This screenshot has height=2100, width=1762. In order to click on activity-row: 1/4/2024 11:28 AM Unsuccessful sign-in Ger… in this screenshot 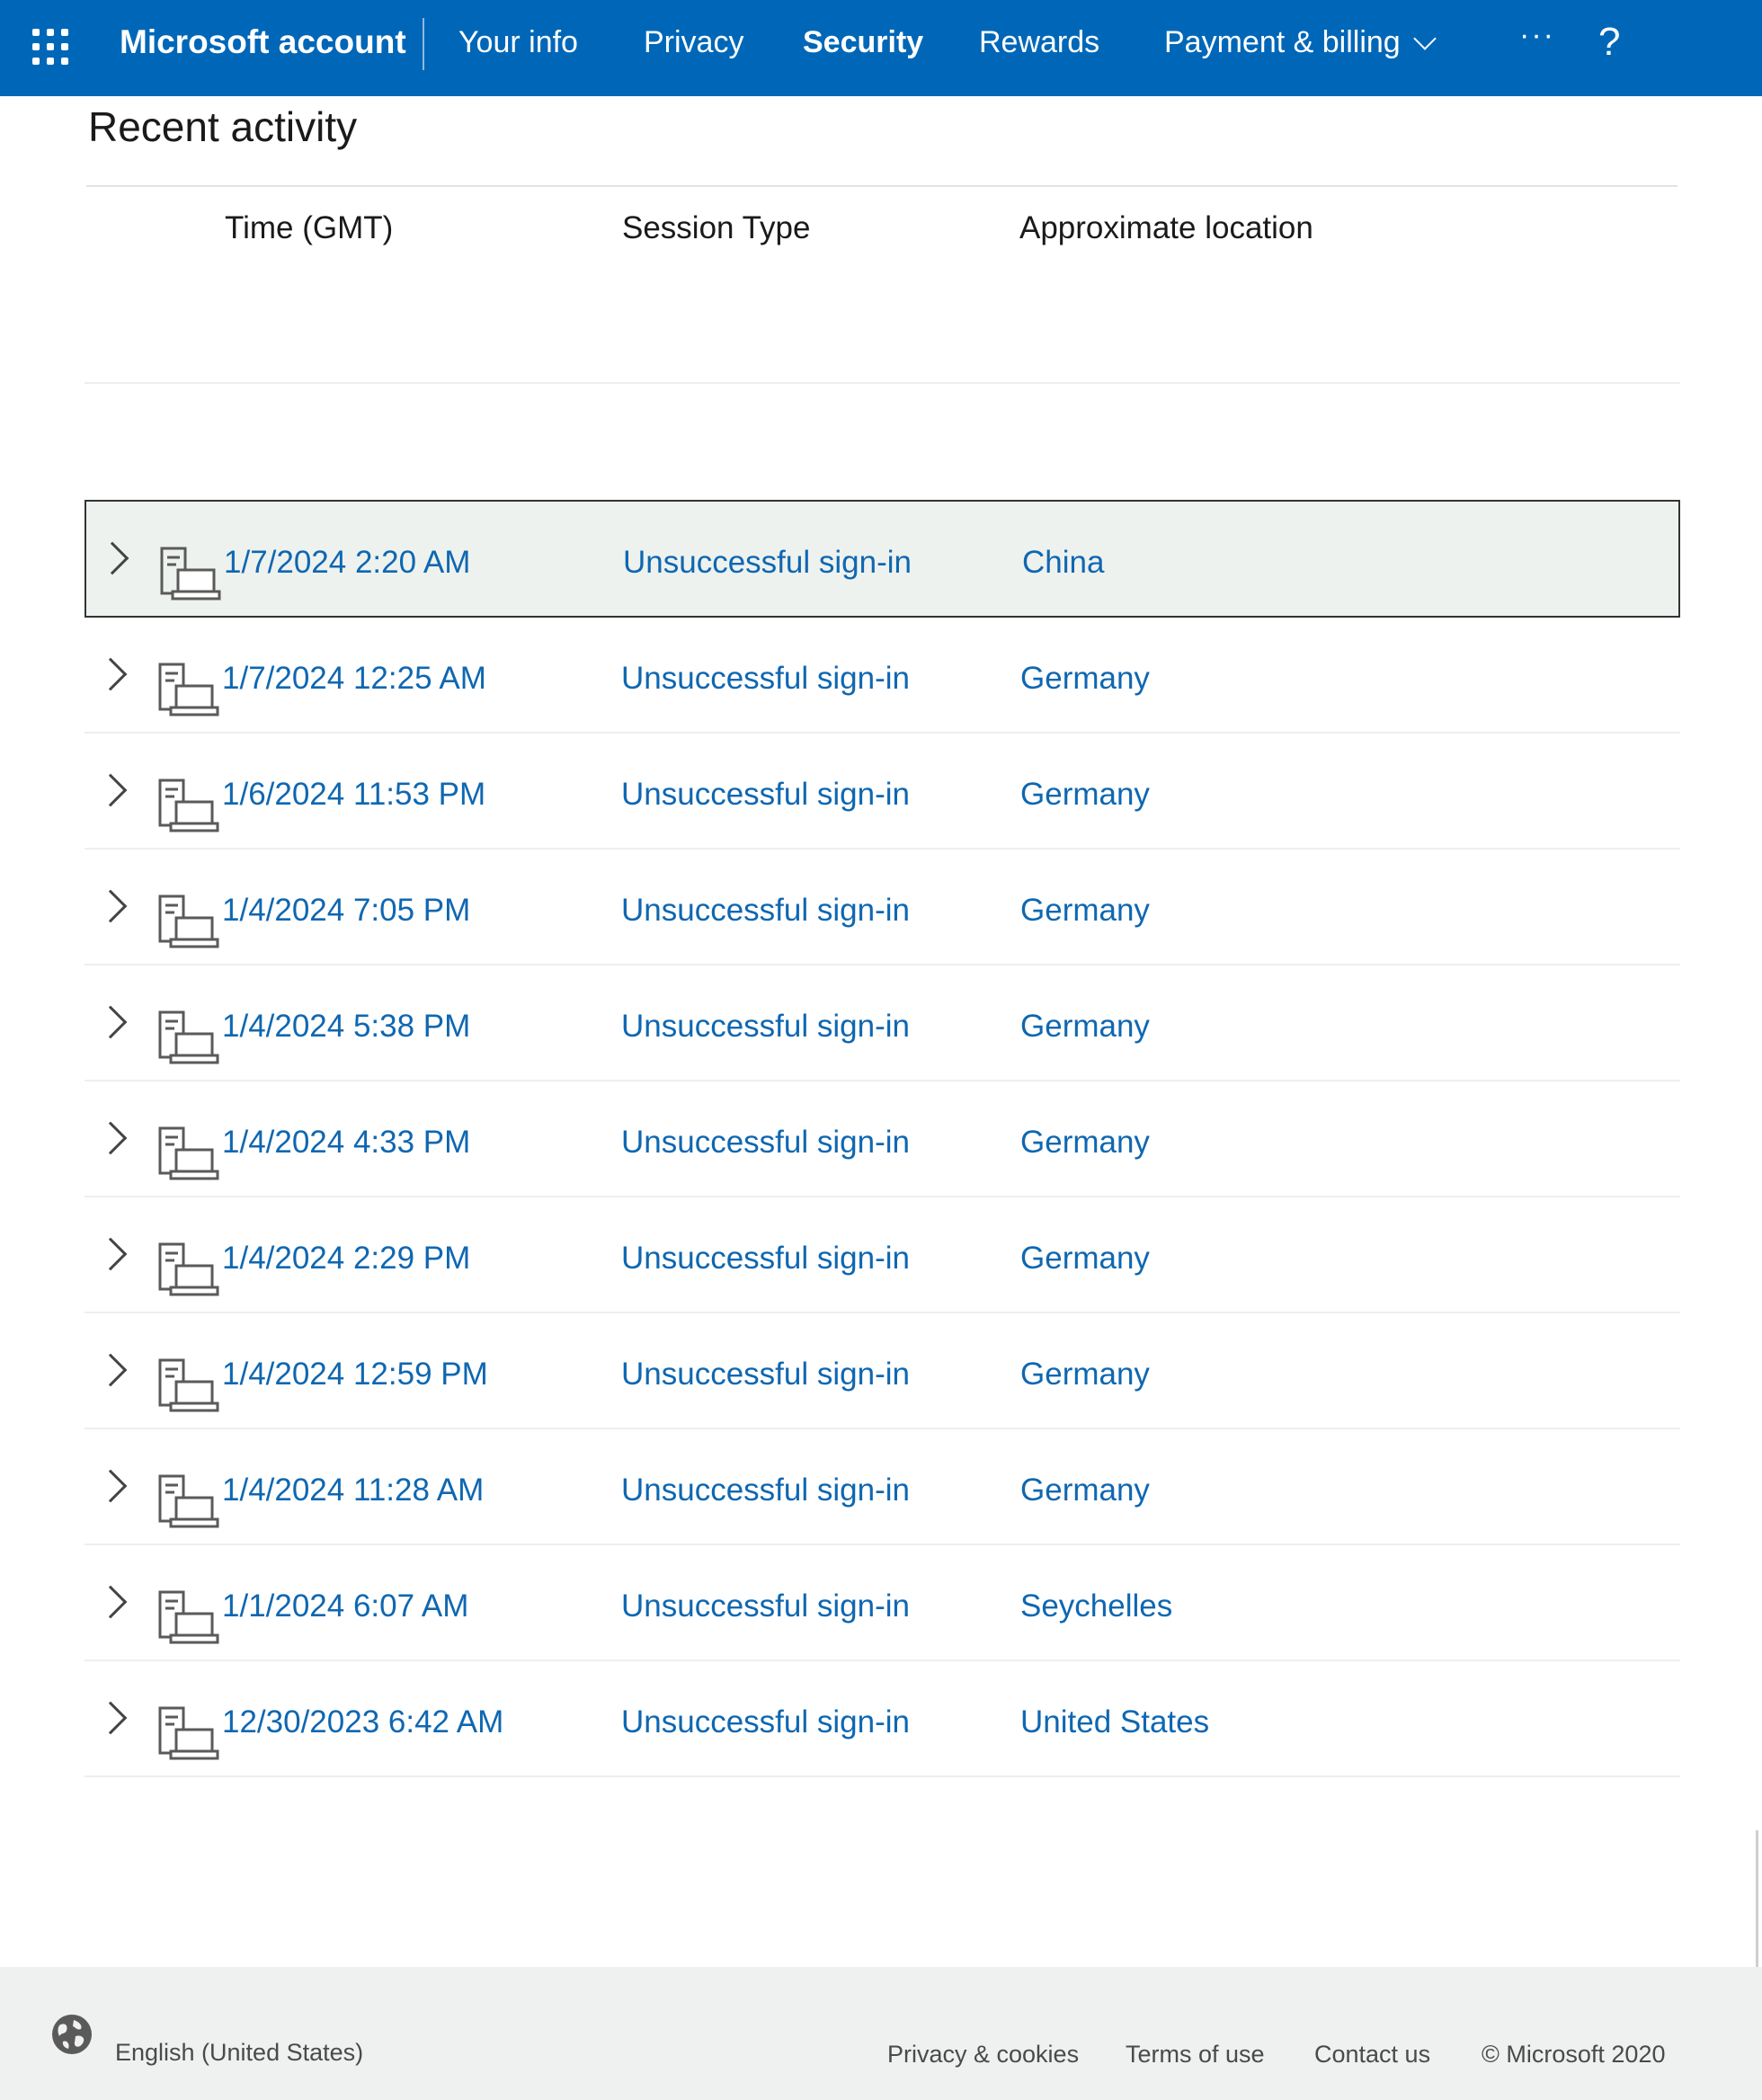, I will do `click(882, 1487)`.